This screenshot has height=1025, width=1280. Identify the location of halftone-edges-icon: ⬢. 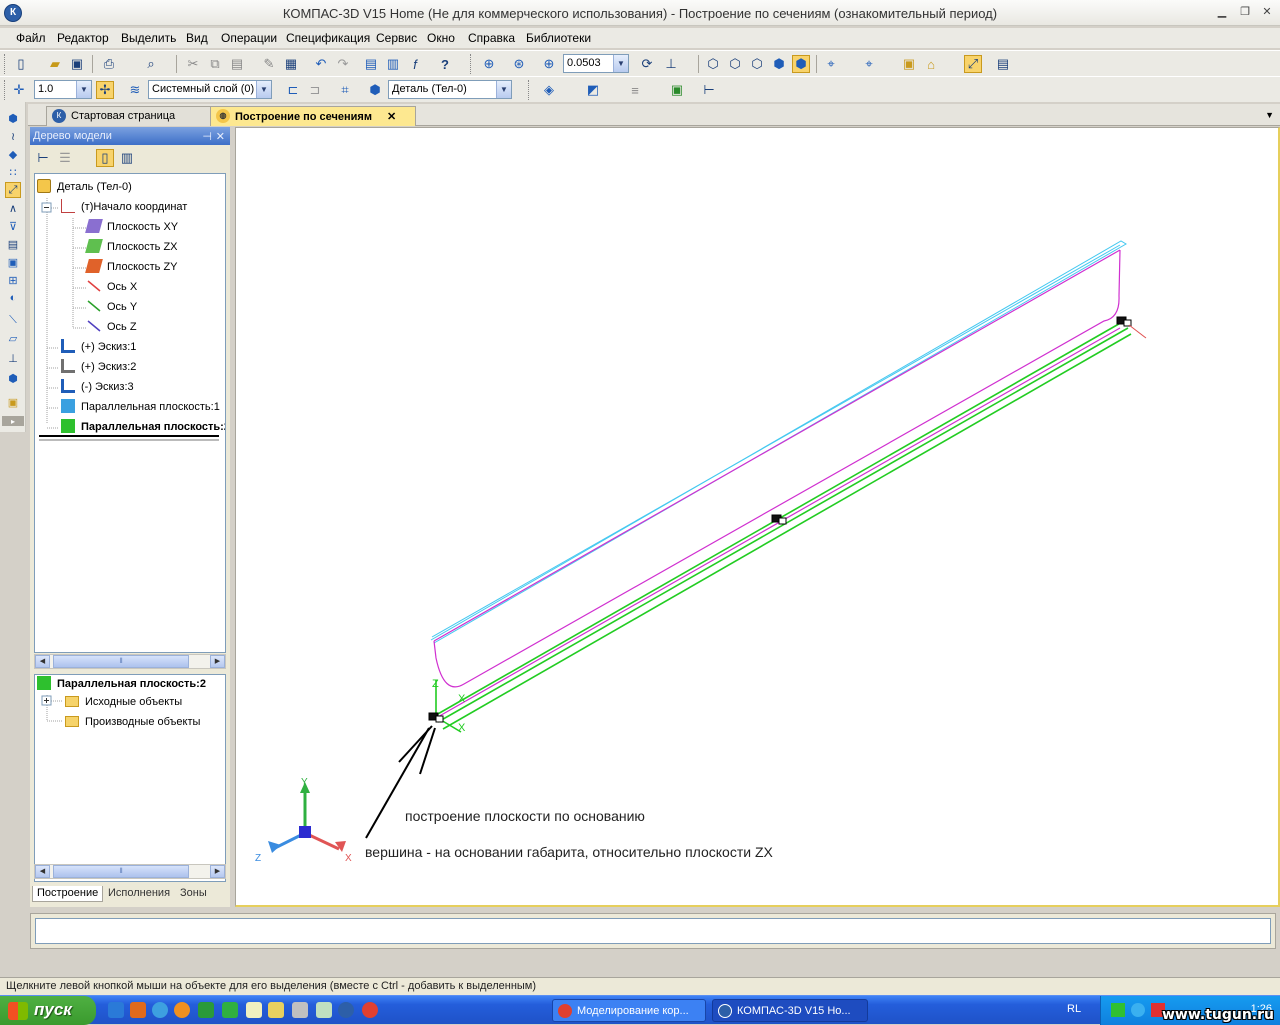
(801, 64).